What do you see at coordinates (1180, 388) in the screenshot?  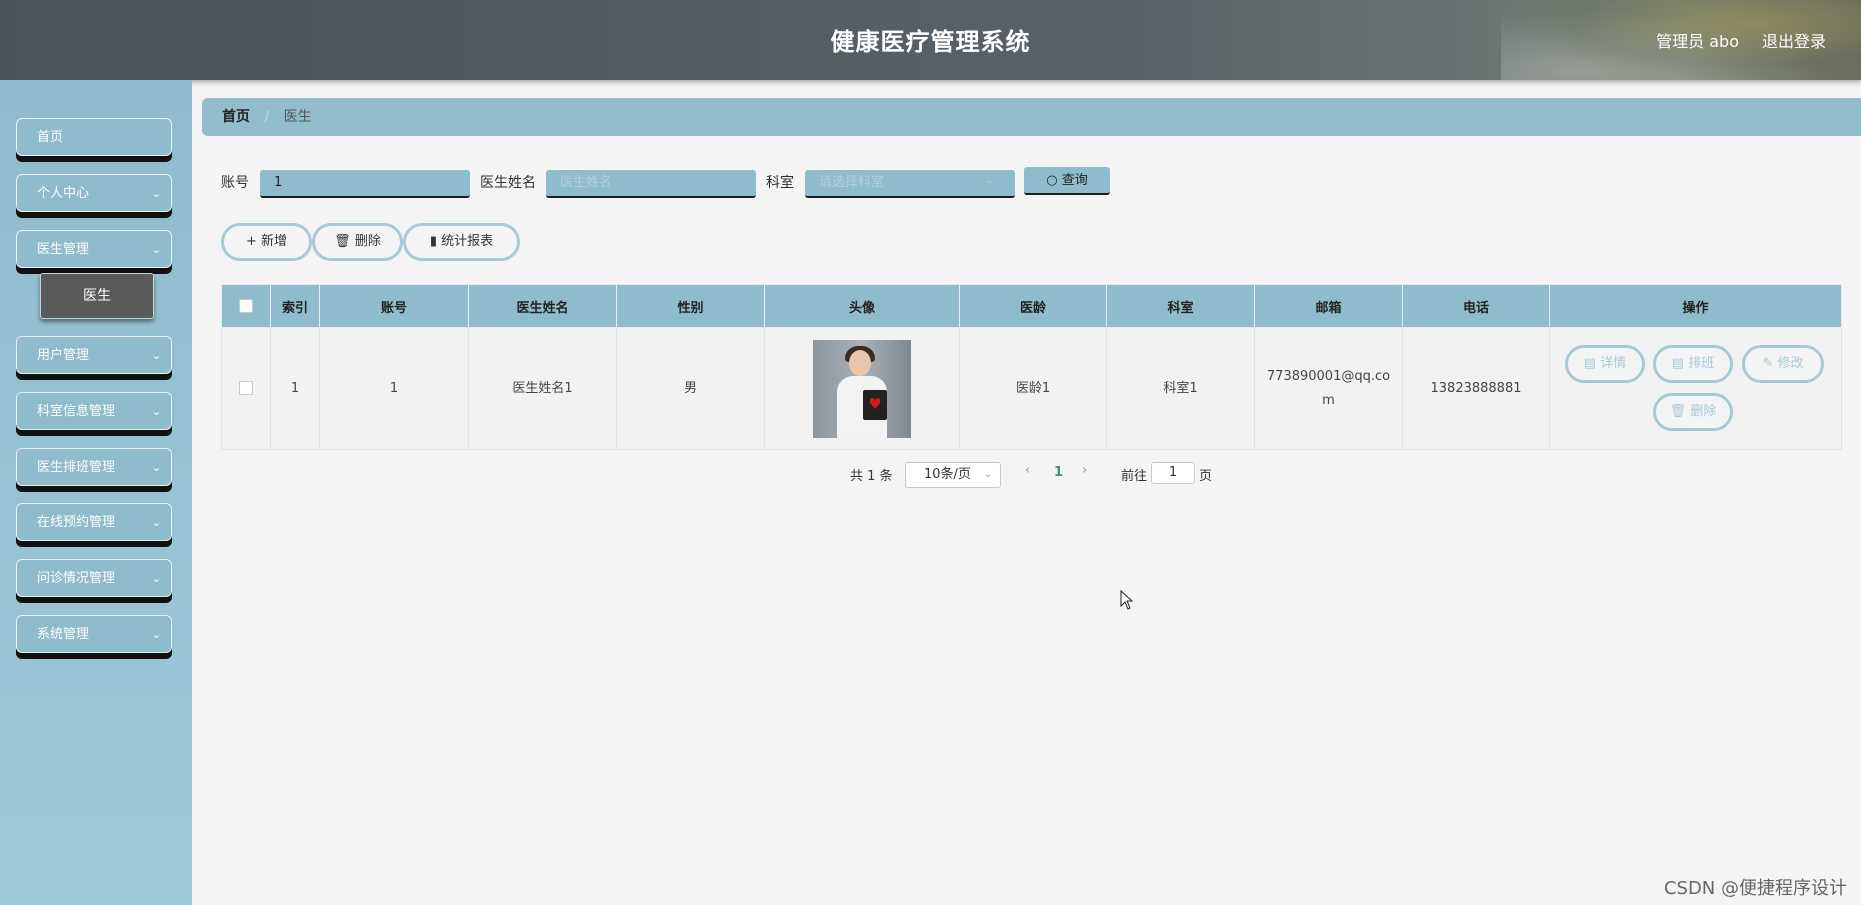 I see `cell-department: 科室1` at bounding box center [1180, 388].